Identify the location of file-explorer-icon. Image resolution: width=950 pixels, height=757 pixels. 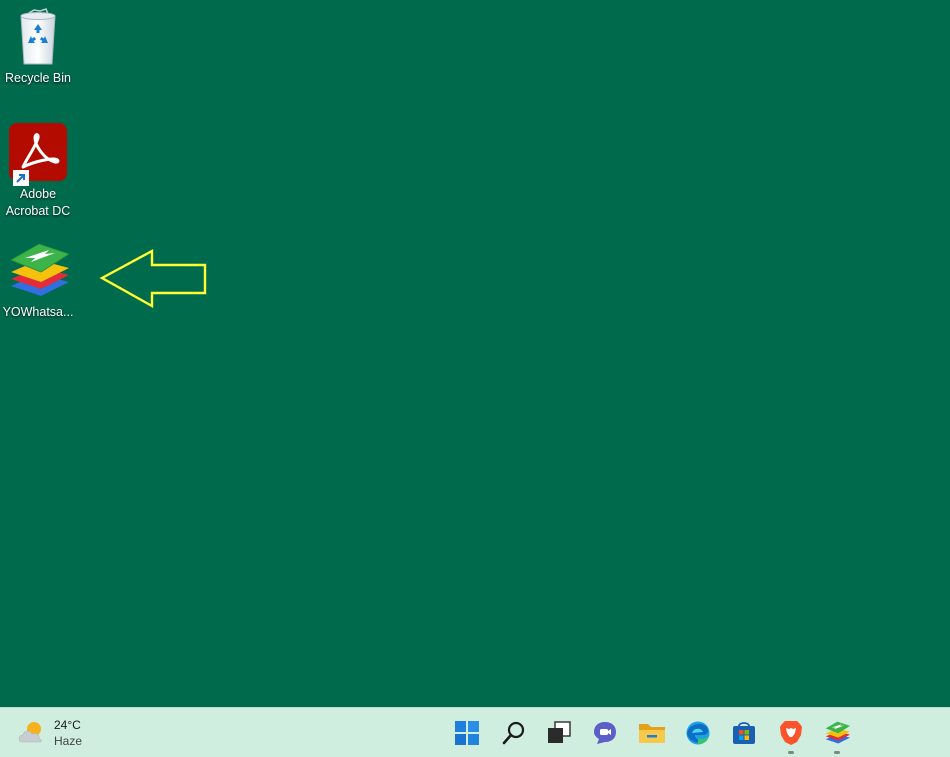
(652, 733).